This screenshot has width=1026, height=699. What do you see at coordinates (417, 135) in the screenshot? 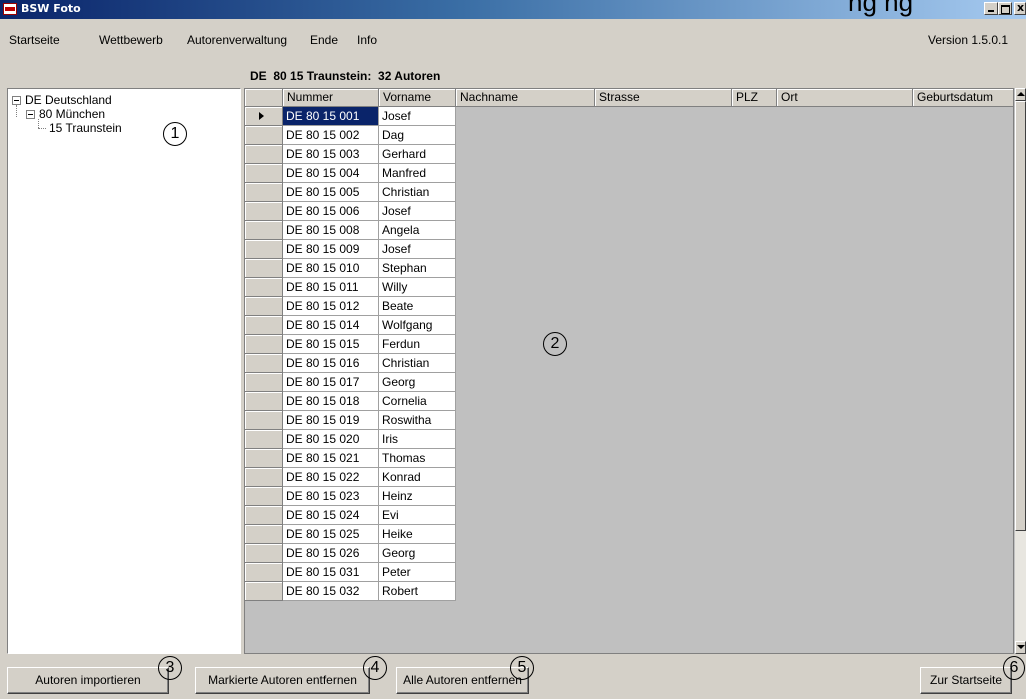
I see `cell-vorname: Dag` at bounding box center [417, 135].